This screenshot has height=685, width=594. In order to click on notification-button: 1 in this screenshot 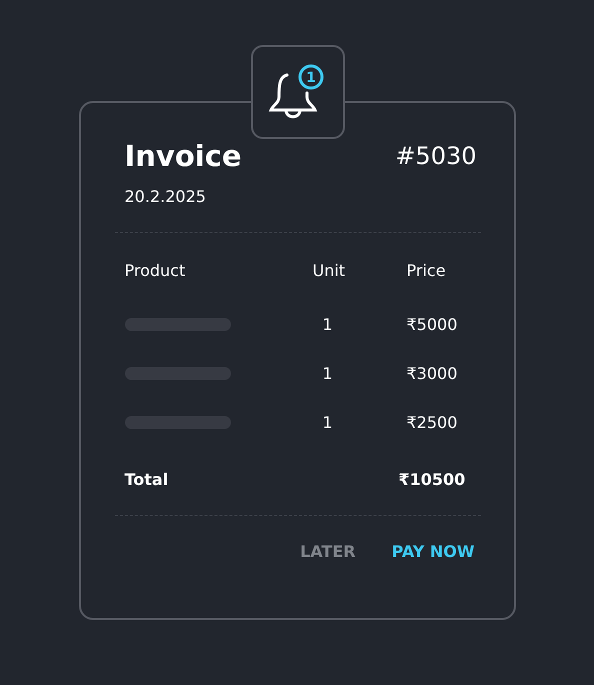, I will do `click(297, 92)`.